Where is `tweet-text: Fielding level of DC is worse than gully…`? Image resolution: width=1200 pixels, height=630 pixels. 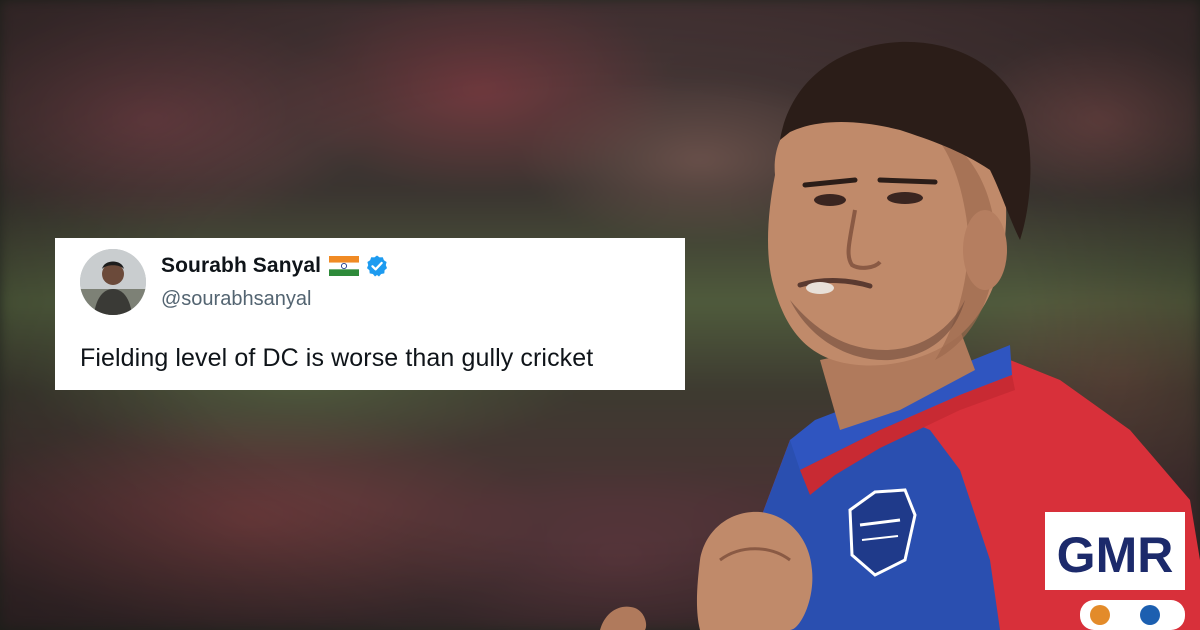
tweet-text: Fielding level of DC is worse than gully… is located at coordinates (337, 358).